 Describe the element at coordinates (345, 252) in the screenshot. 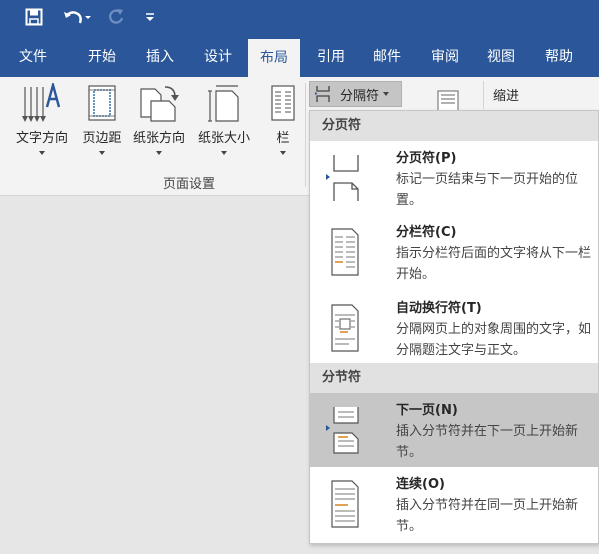

I see `column-break-icon` at that location.